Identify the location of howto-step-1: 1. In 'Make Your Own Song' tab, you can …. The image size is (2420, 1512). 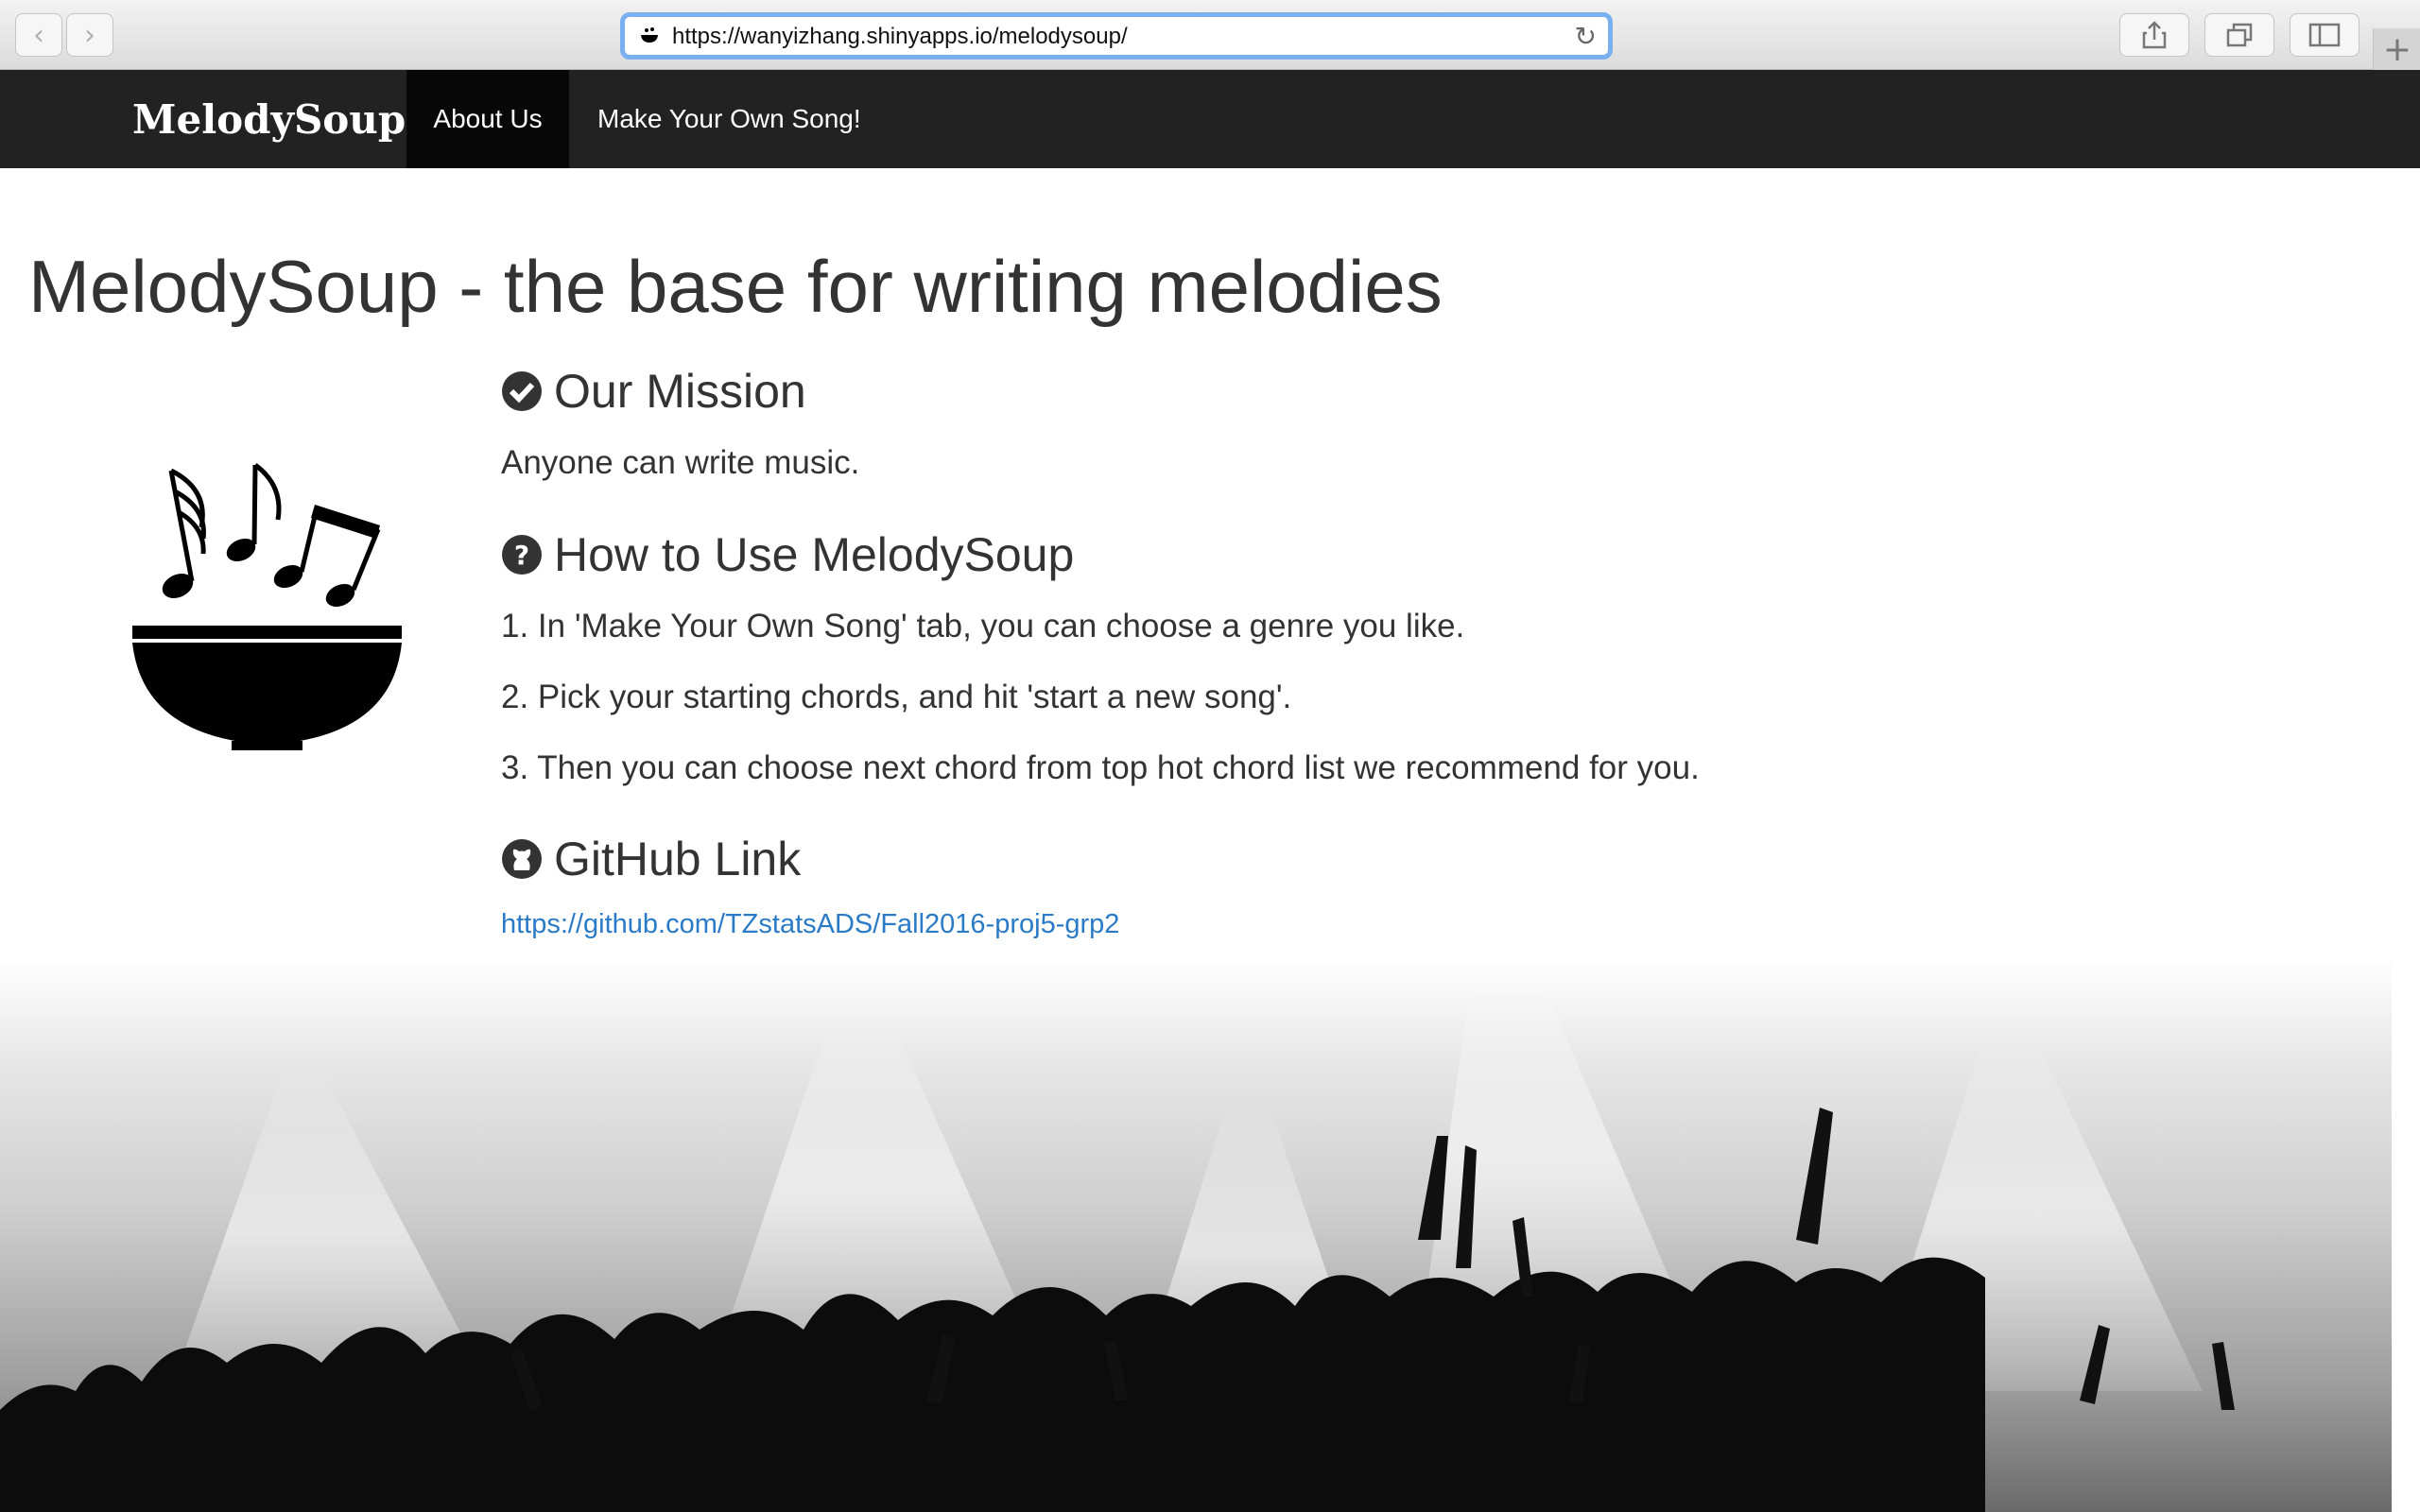
(983, 626).